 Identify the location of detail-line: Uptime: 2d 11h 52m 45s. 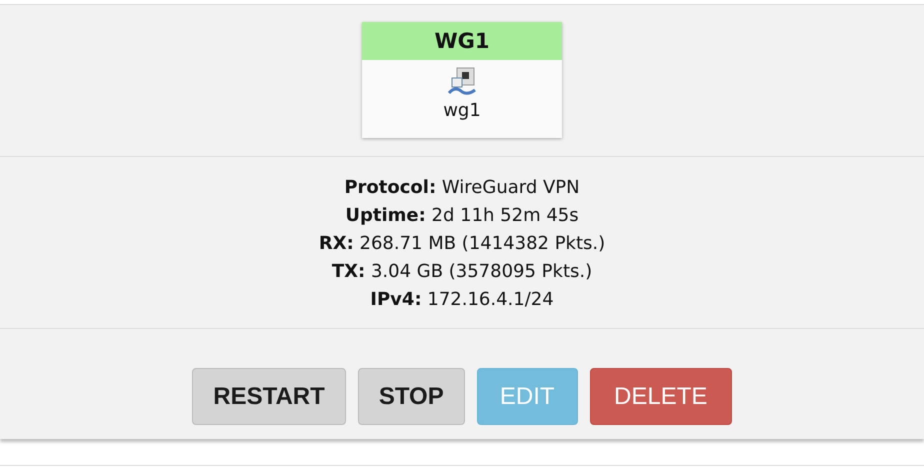
(462, 216).